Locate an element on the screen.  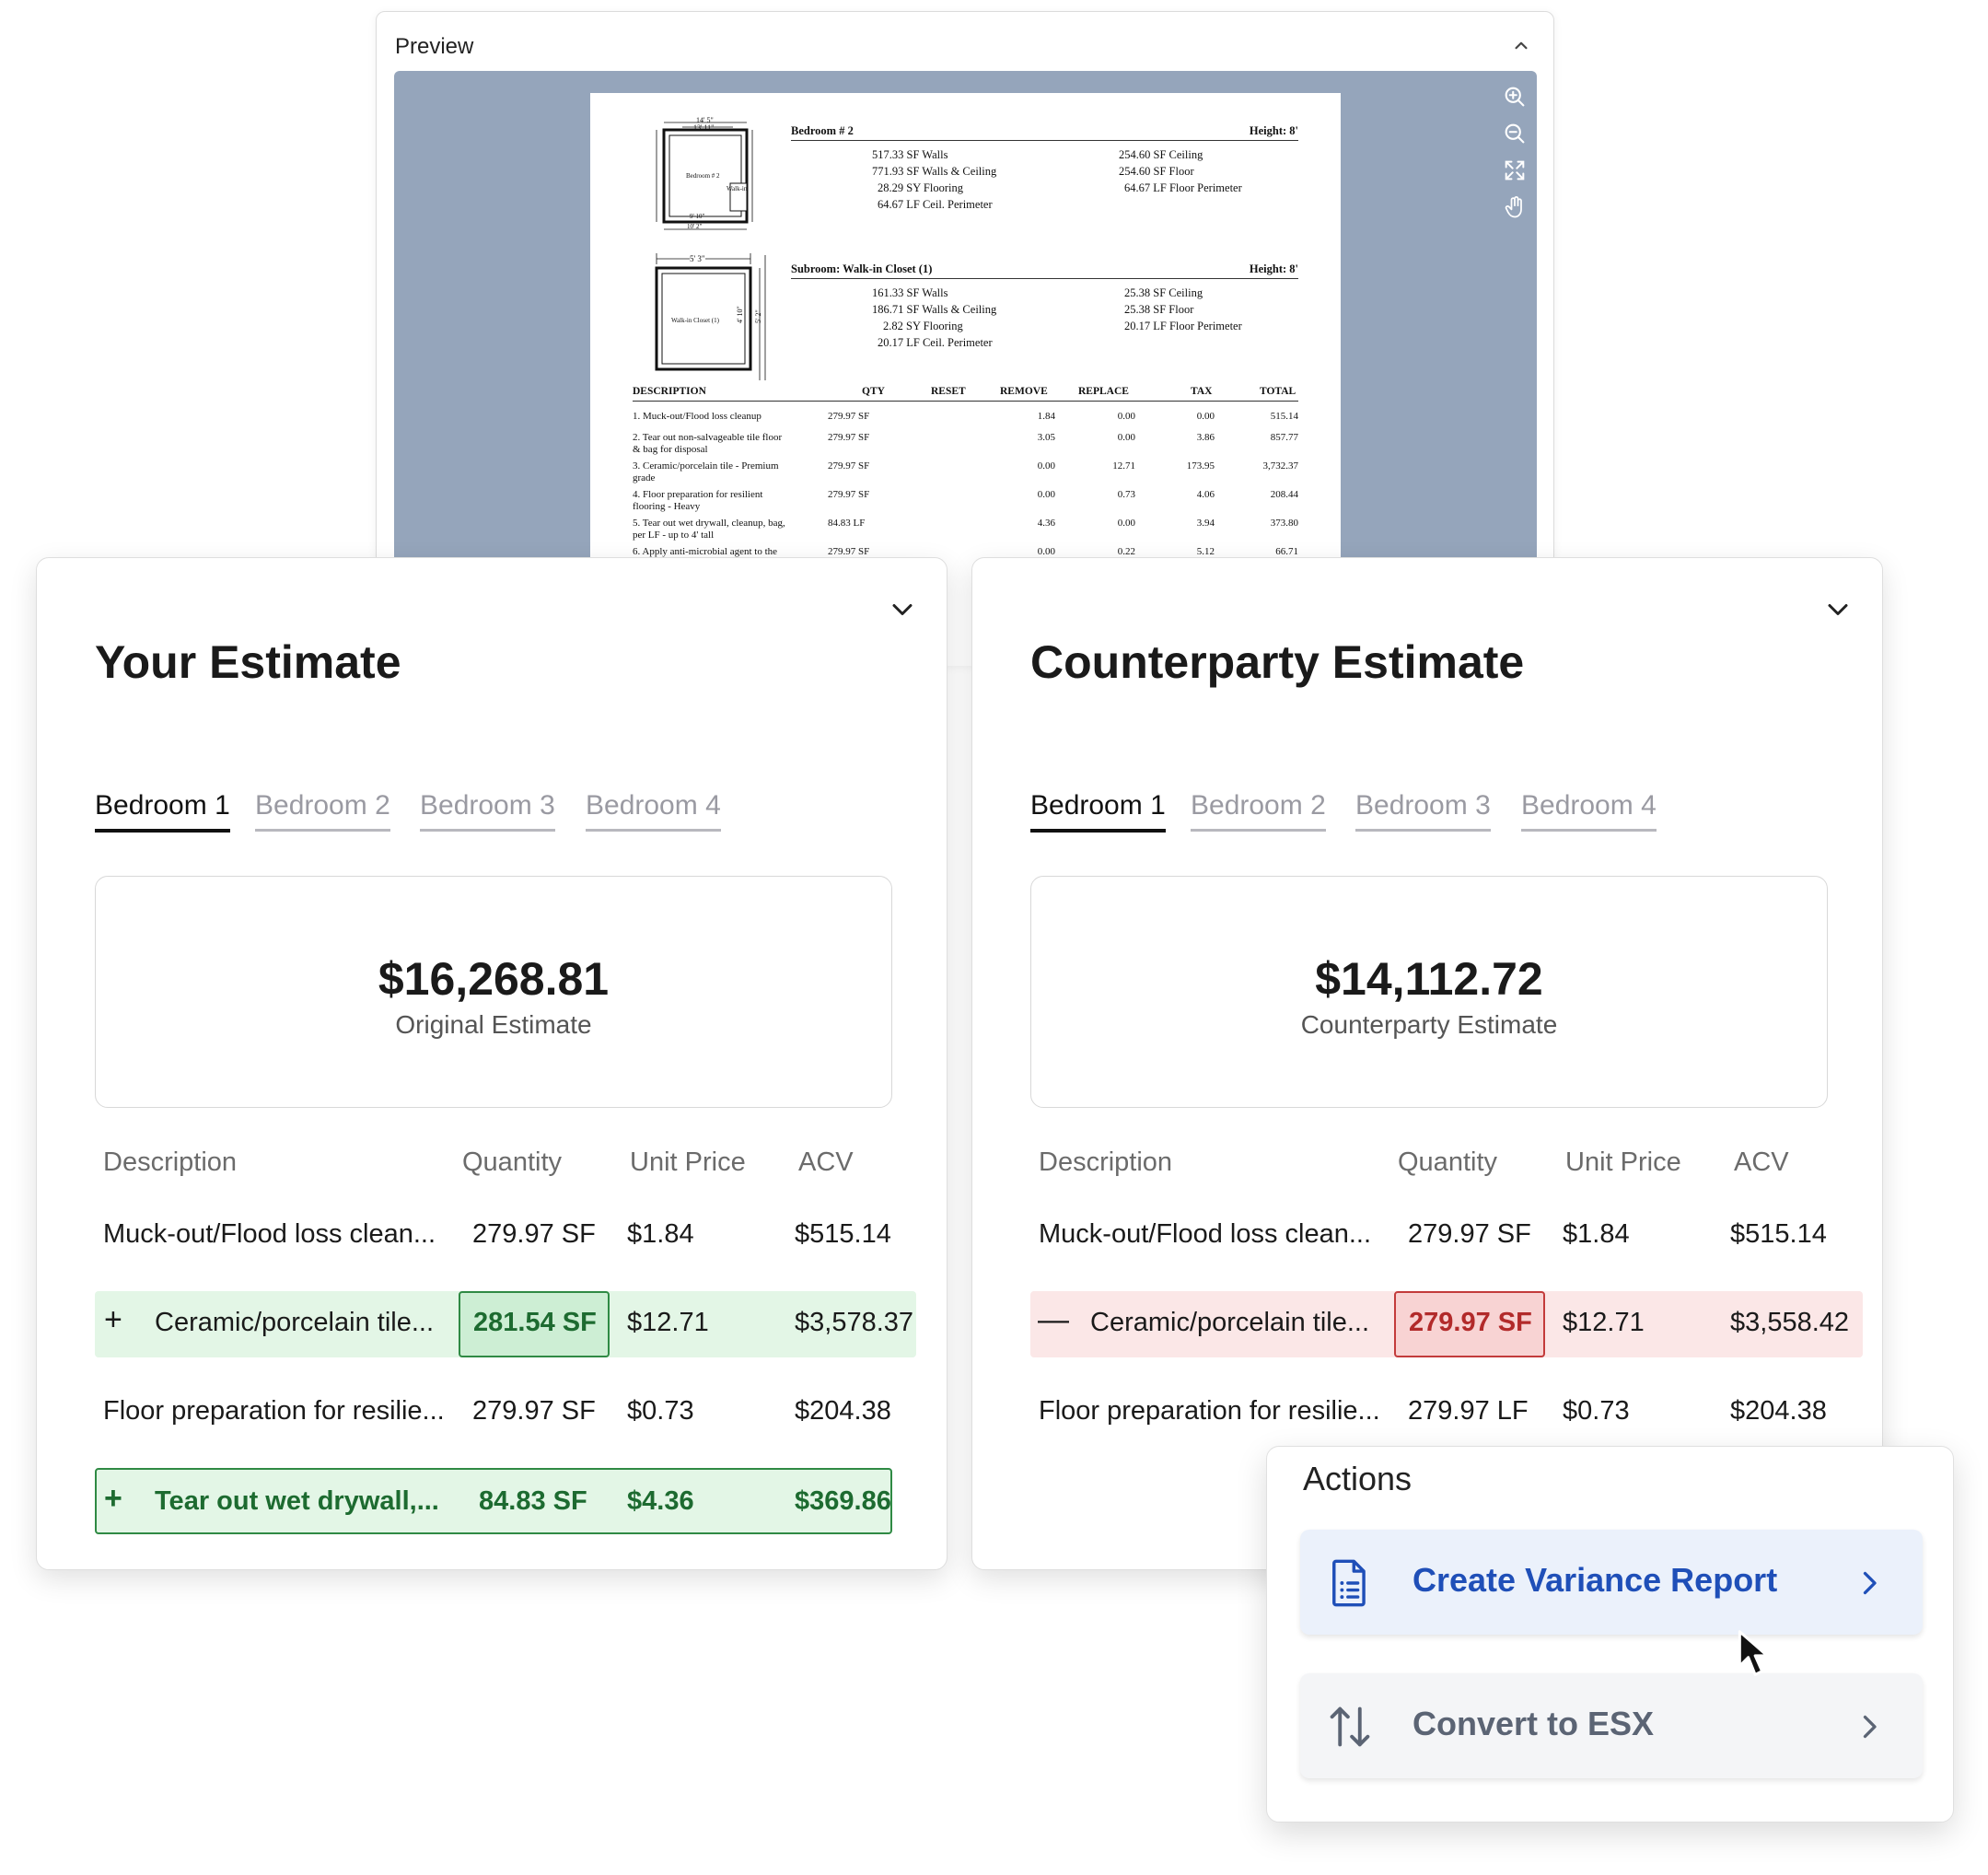
doc-cell: 12.71 is located at coordinates (1123, 466).